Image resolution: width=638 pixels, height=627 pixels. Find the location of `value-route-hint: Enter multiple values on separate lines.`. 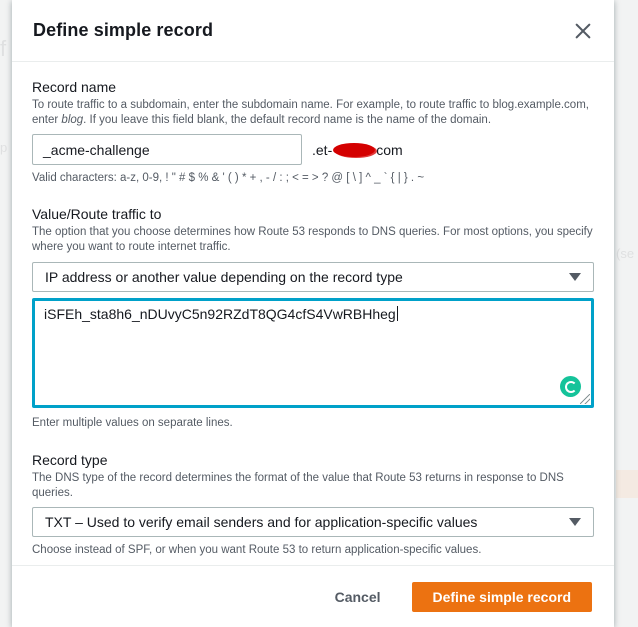

value-route-hint: Enter multiple values on separate lines. is located at coordinates (132, 423).